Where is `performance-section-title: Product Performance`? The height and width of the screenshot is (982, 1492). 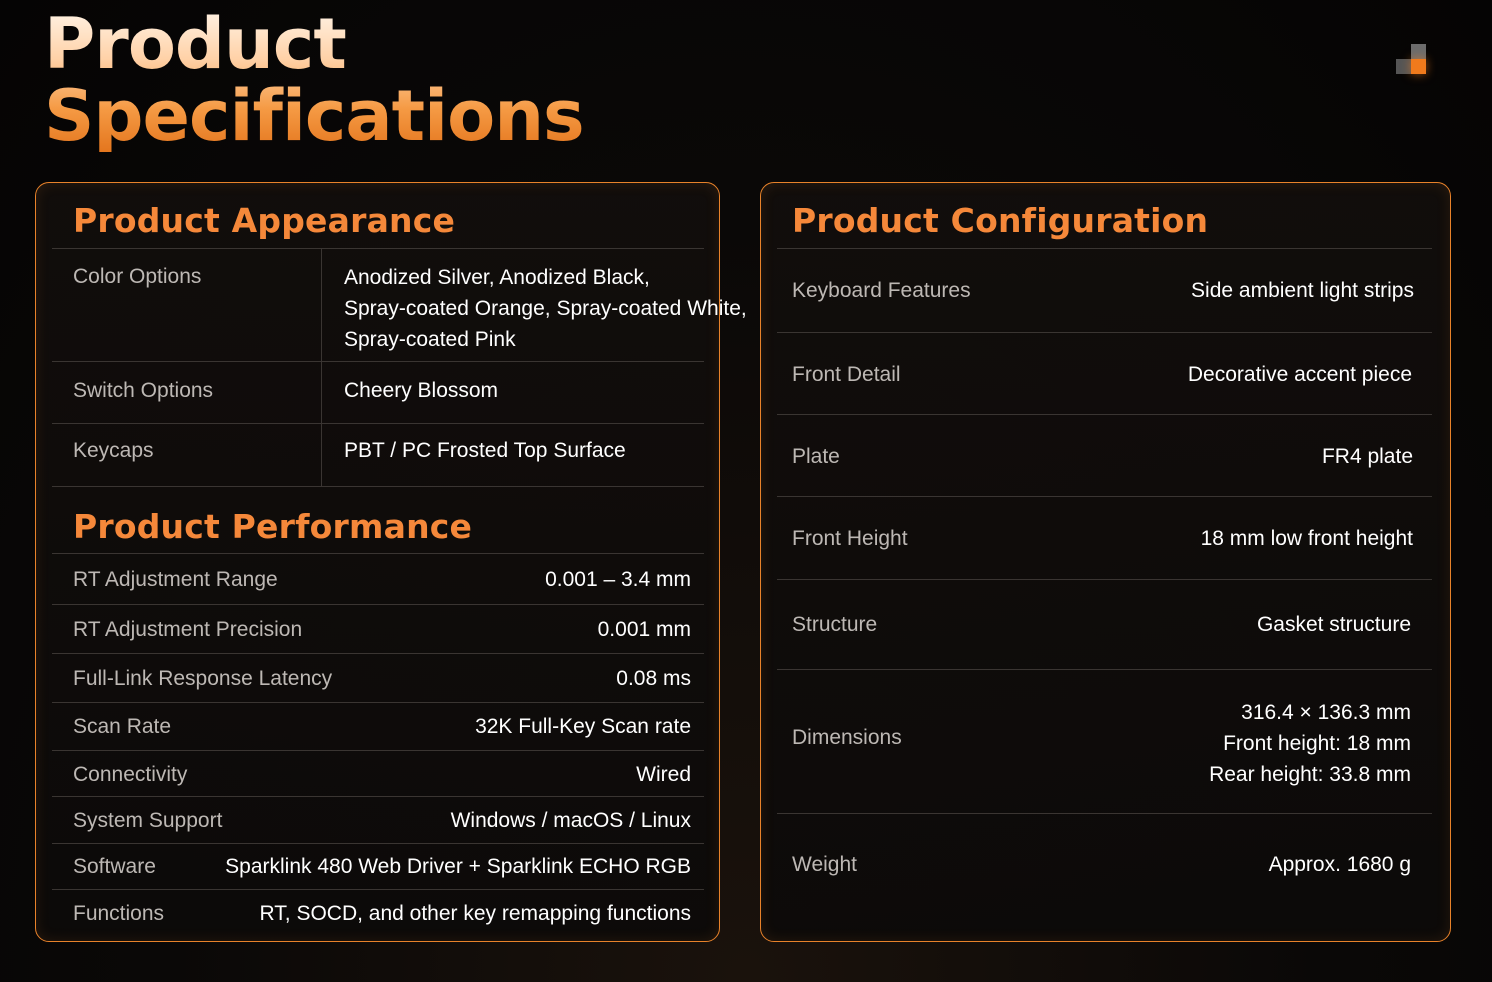
performance-section-title: Product Performance is located at coordinates (273, 526).